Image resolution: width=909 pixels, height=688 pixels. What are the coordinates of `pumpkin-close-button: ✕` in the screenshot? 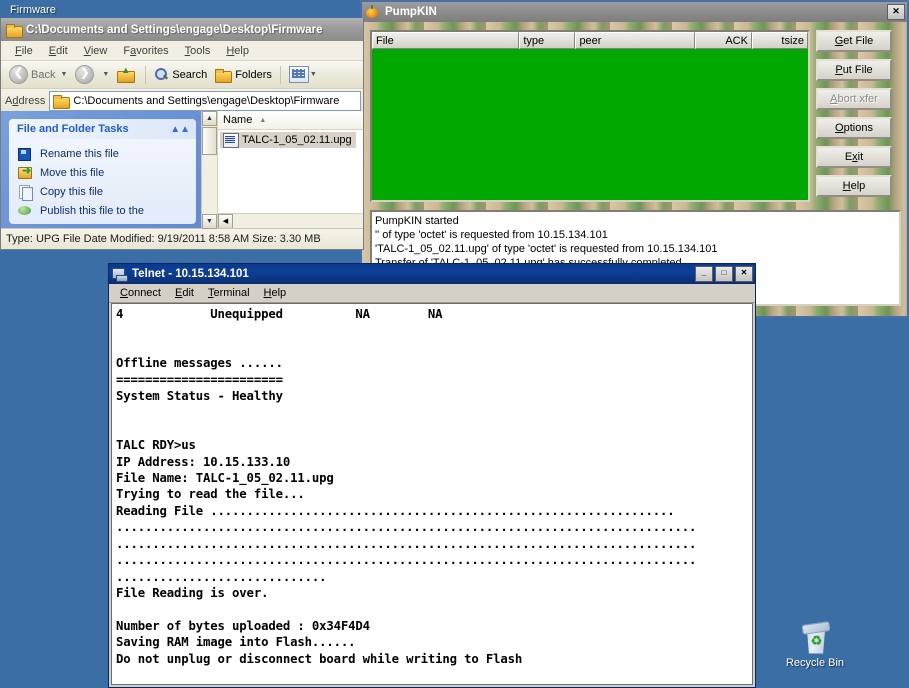 It's located at (896, 12).